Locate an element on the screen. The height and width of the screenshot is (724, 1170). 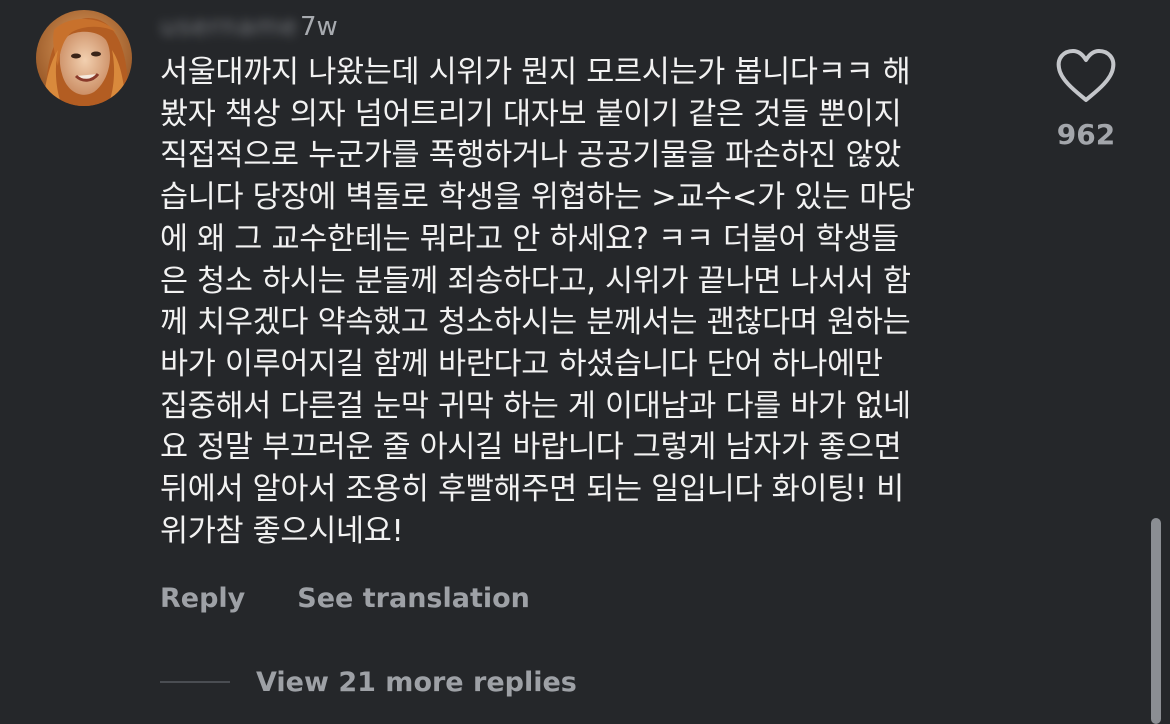
view-more-replies-button: View 21 more replies is located at coordinates (416, 682).